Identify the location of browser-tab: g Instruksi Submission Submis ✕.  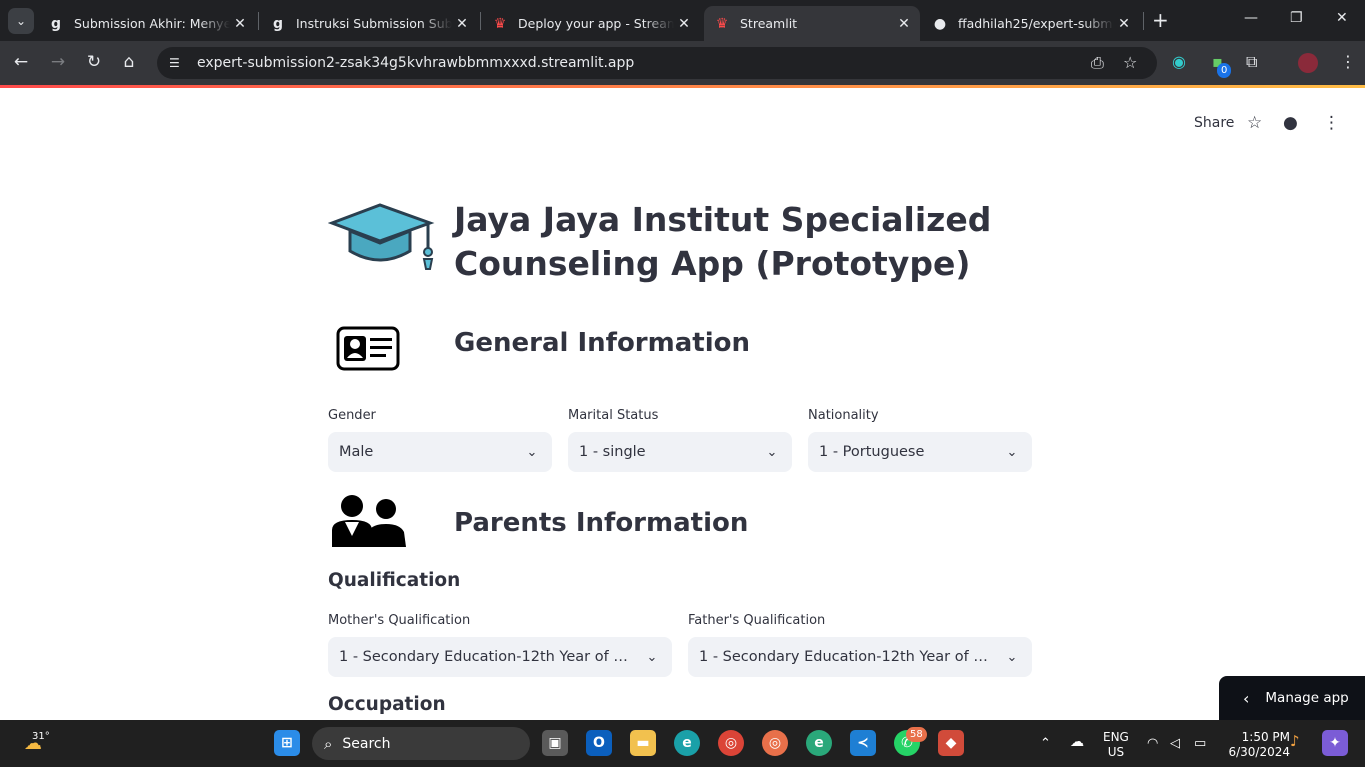
(369, 23).